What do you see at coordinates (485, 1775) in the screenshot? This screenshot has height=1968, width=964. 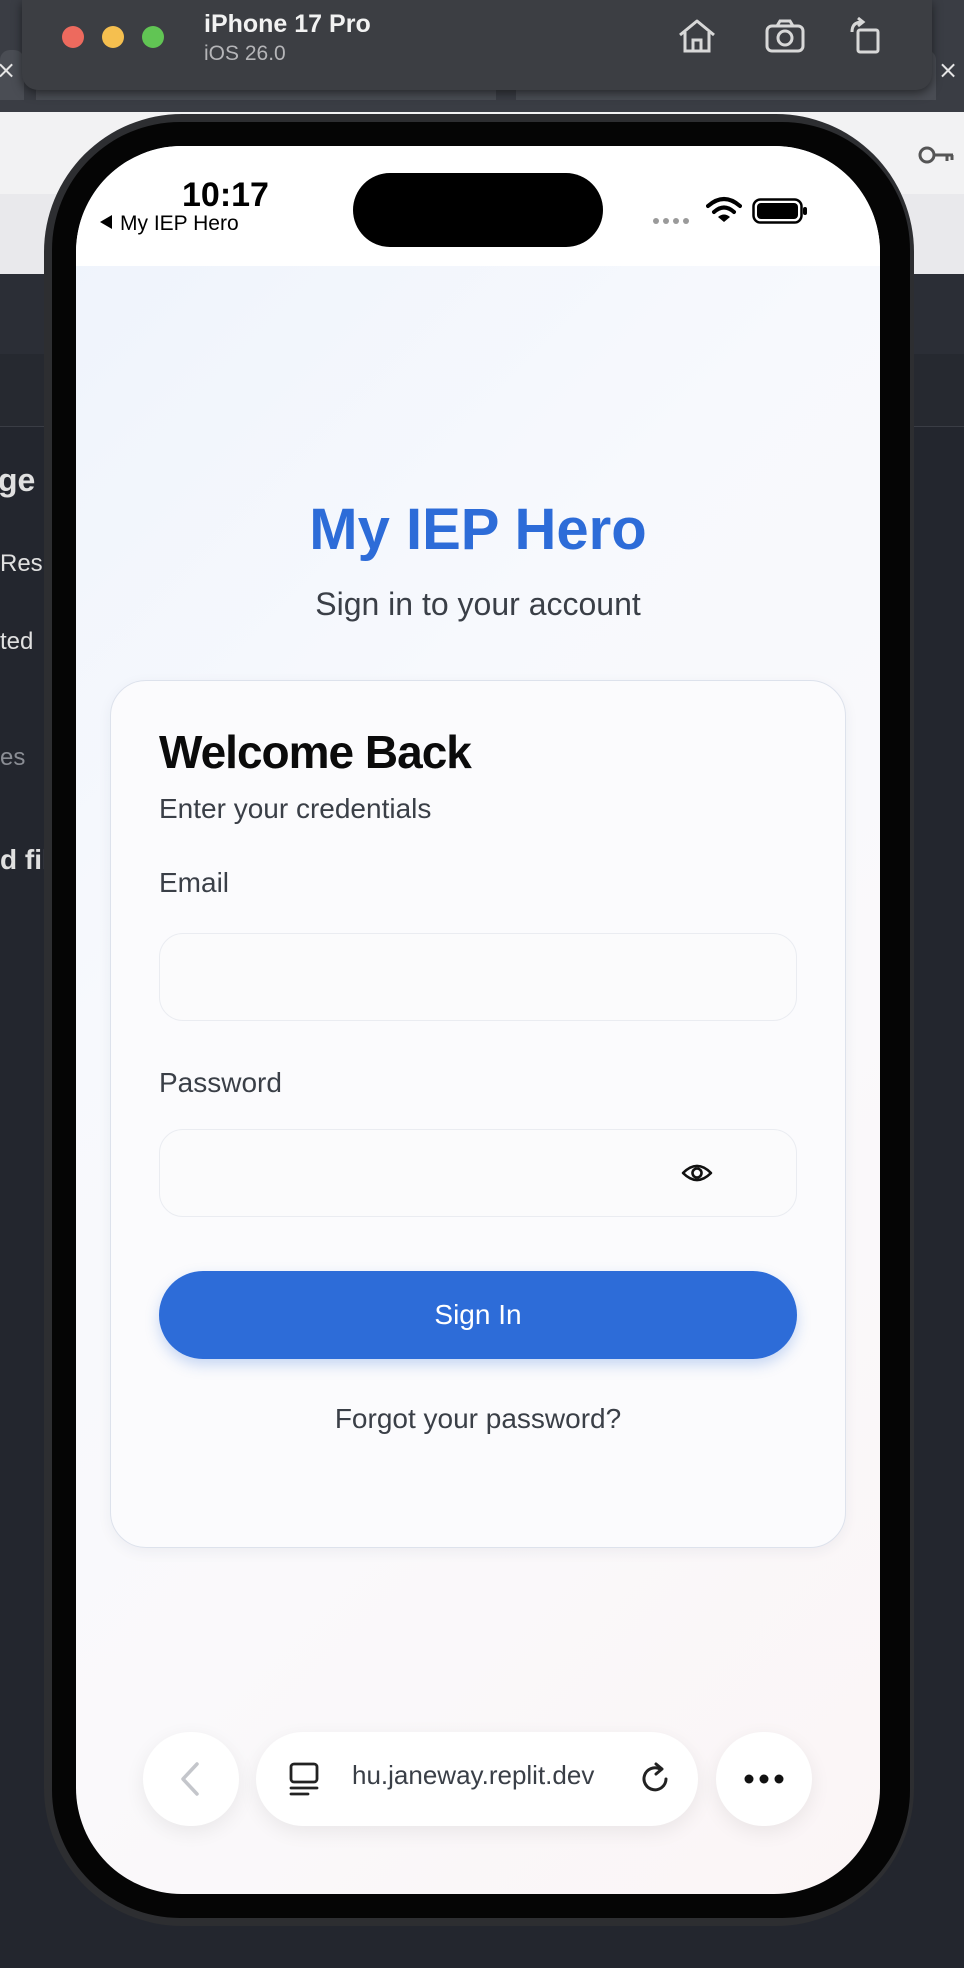 I see `url-text: hu.janeway.replit.dev` at bounding box center [485, 1775].